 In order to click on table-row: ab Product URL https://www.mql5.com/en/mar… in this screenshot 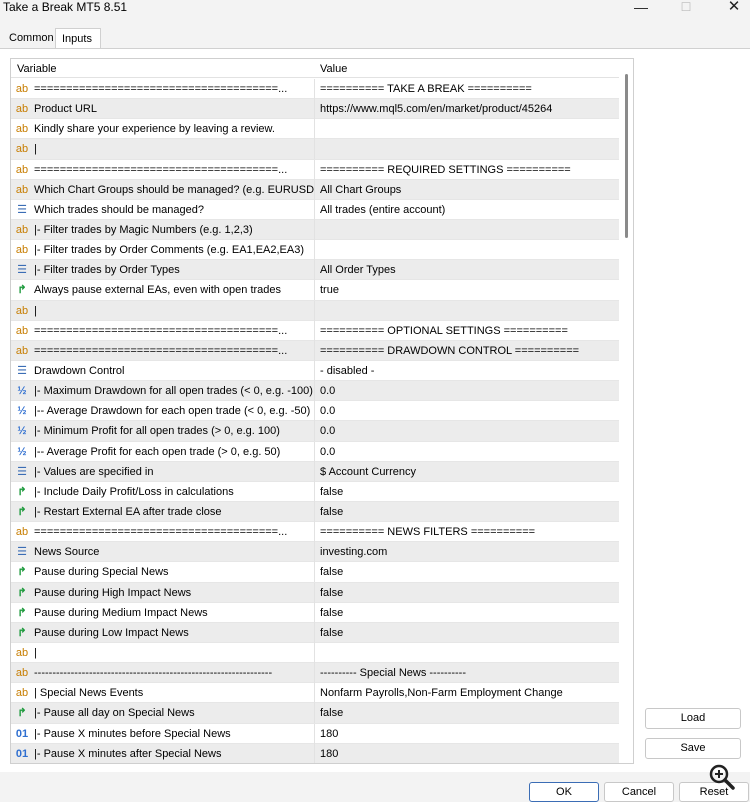, I will do `click(315, 109)`.